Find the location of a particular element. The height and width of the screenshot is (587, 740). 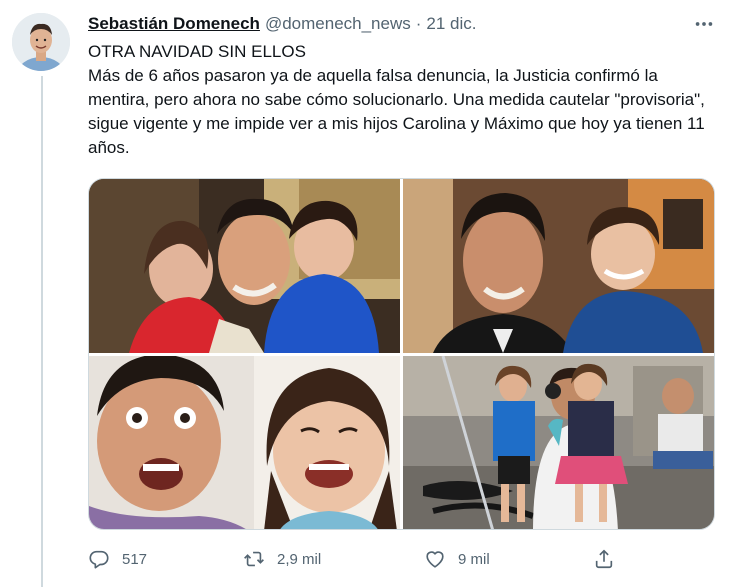

reply-button: 517 is located at coordinates (117, 559).